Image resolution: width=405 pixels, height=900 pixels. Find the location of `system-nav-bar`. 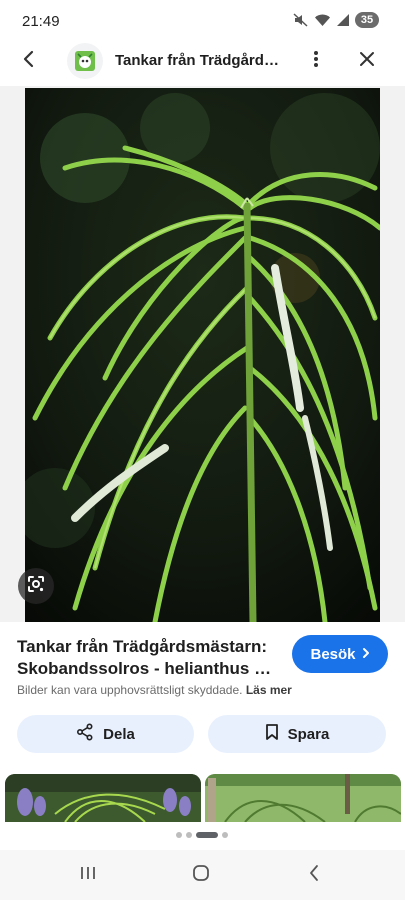

system-nav-bar is located at coordinates (202, 875).